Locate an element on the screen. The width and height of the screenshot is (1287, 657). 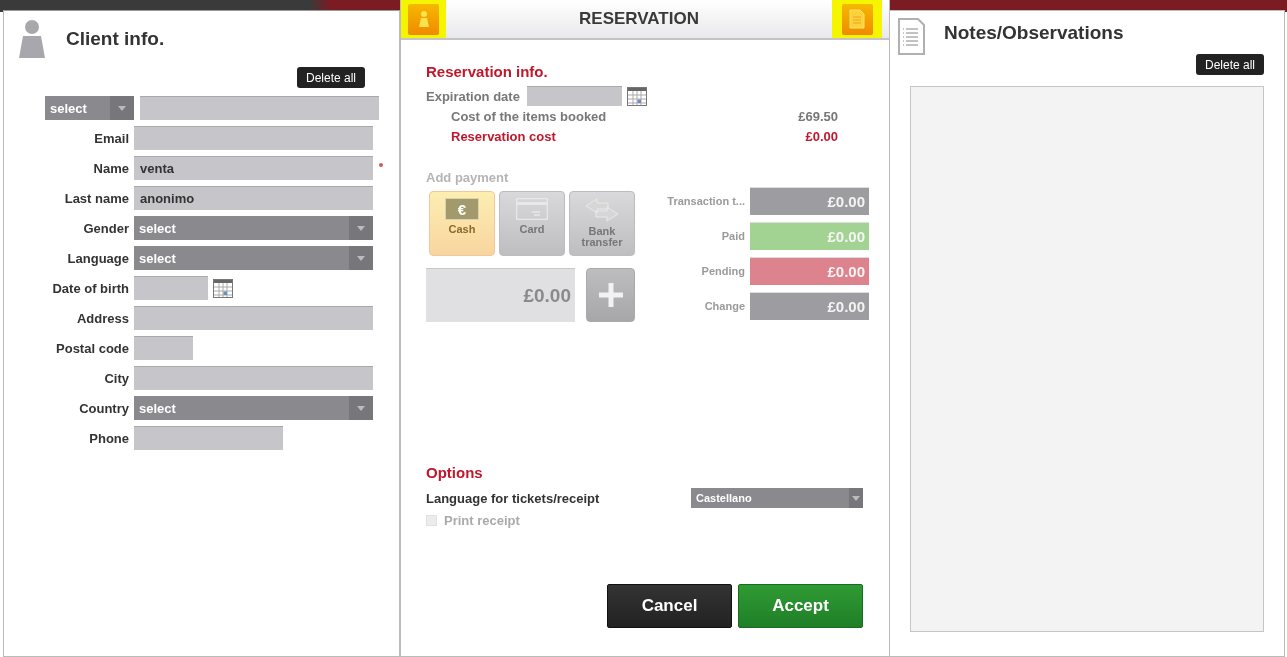
field-label: Language for tickets/receipt is located at coordinates (513, 498).